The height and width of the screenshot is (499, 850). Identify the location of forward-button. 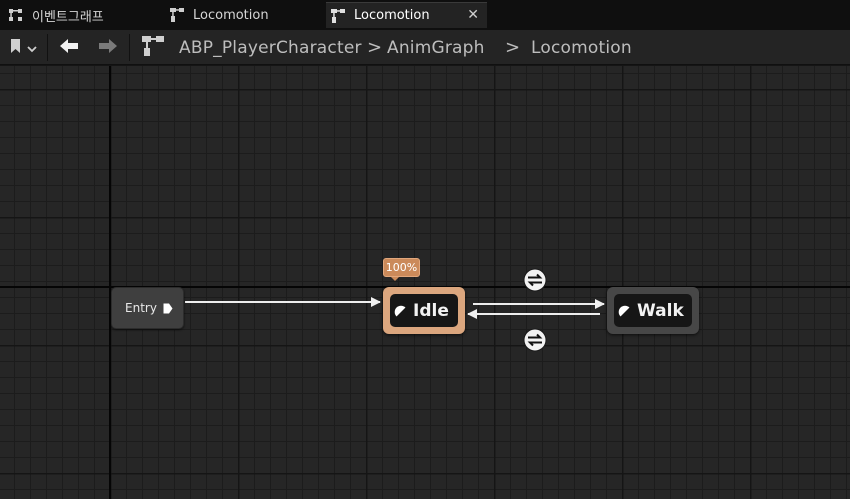
(108, 47).